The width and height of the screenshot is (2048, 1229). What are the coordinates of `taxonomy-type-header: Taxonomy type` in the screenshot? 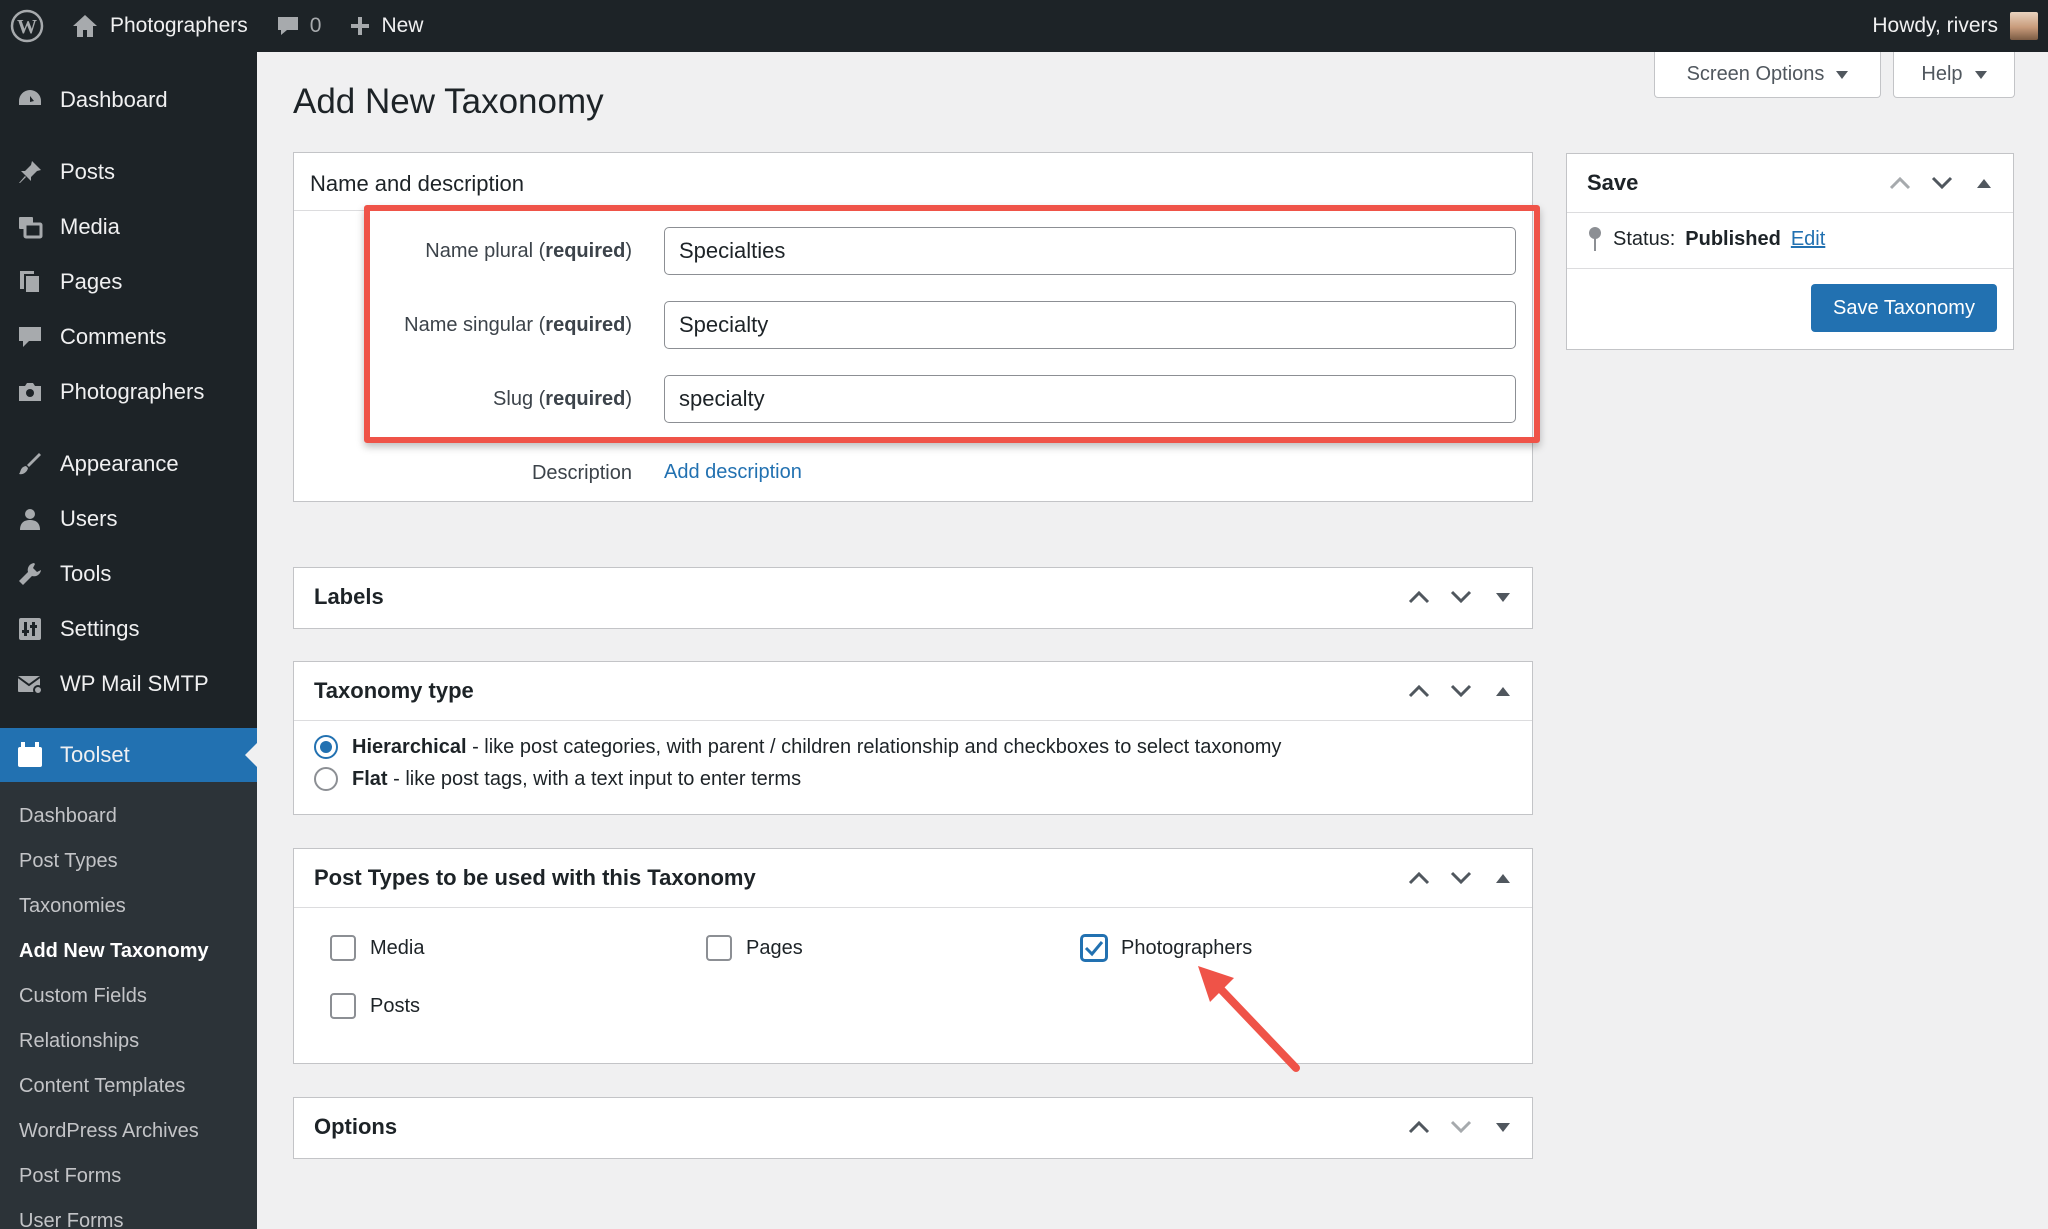 It's located at (913, 691).